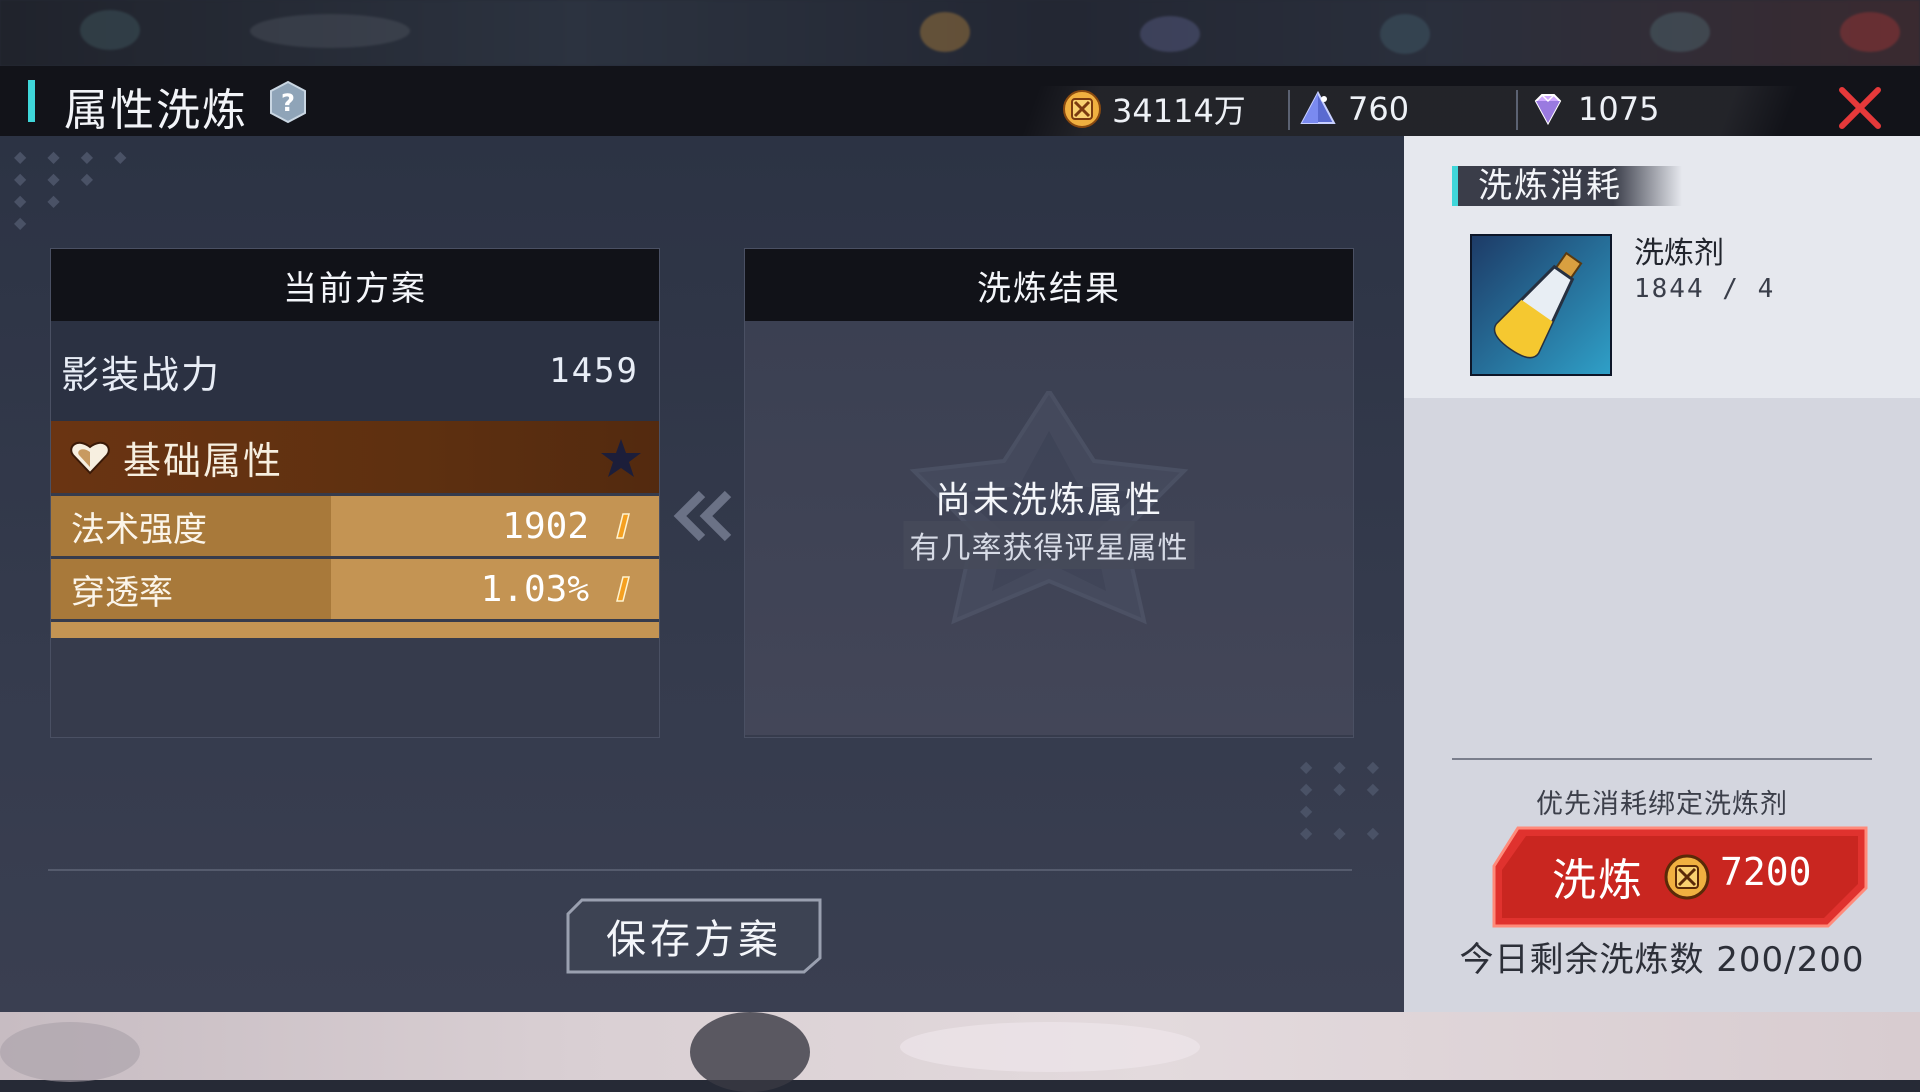 Image resolution: width=1920 pixels, height=1092 pixels. What do you see at coordinates (1379, 109) in the screenshot?
I see `crystal-value: 760` at bounding box center [1379, 109].